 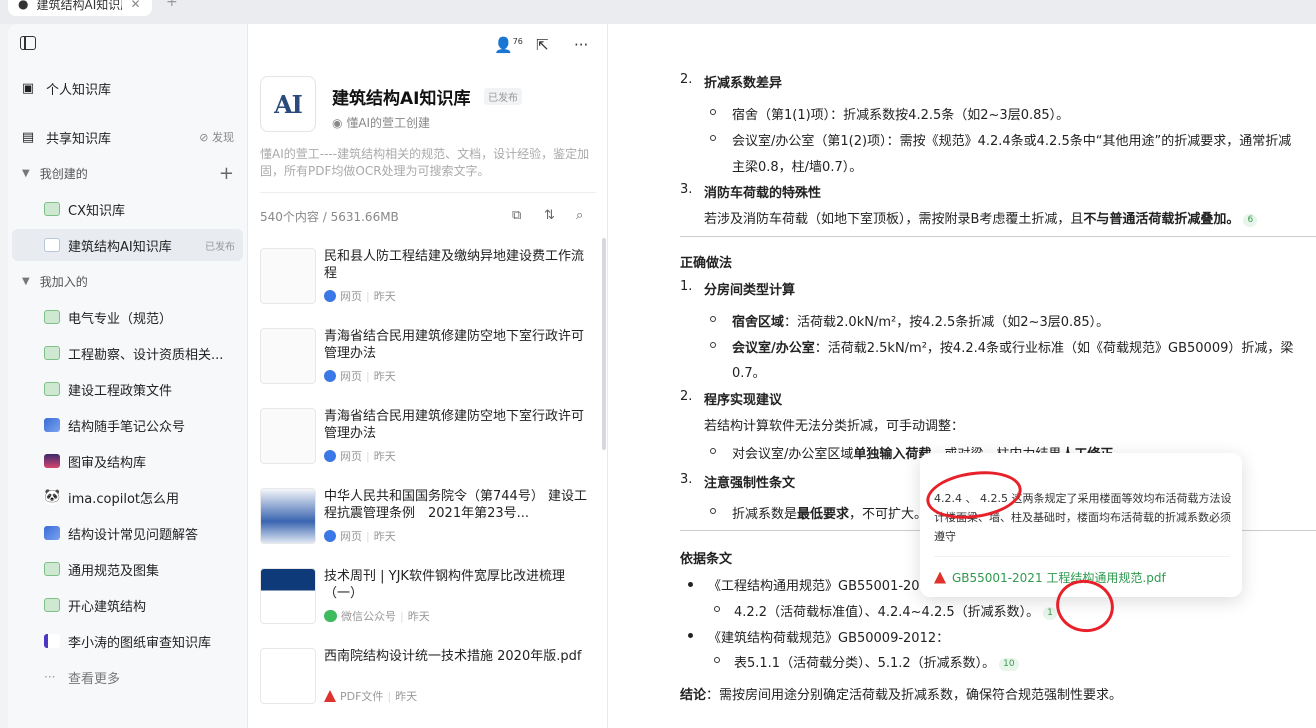 What do you see at coordinates (220, 247) in the screenshot?
I see `published-badge: 已发布` at bounding box center [220, 247].